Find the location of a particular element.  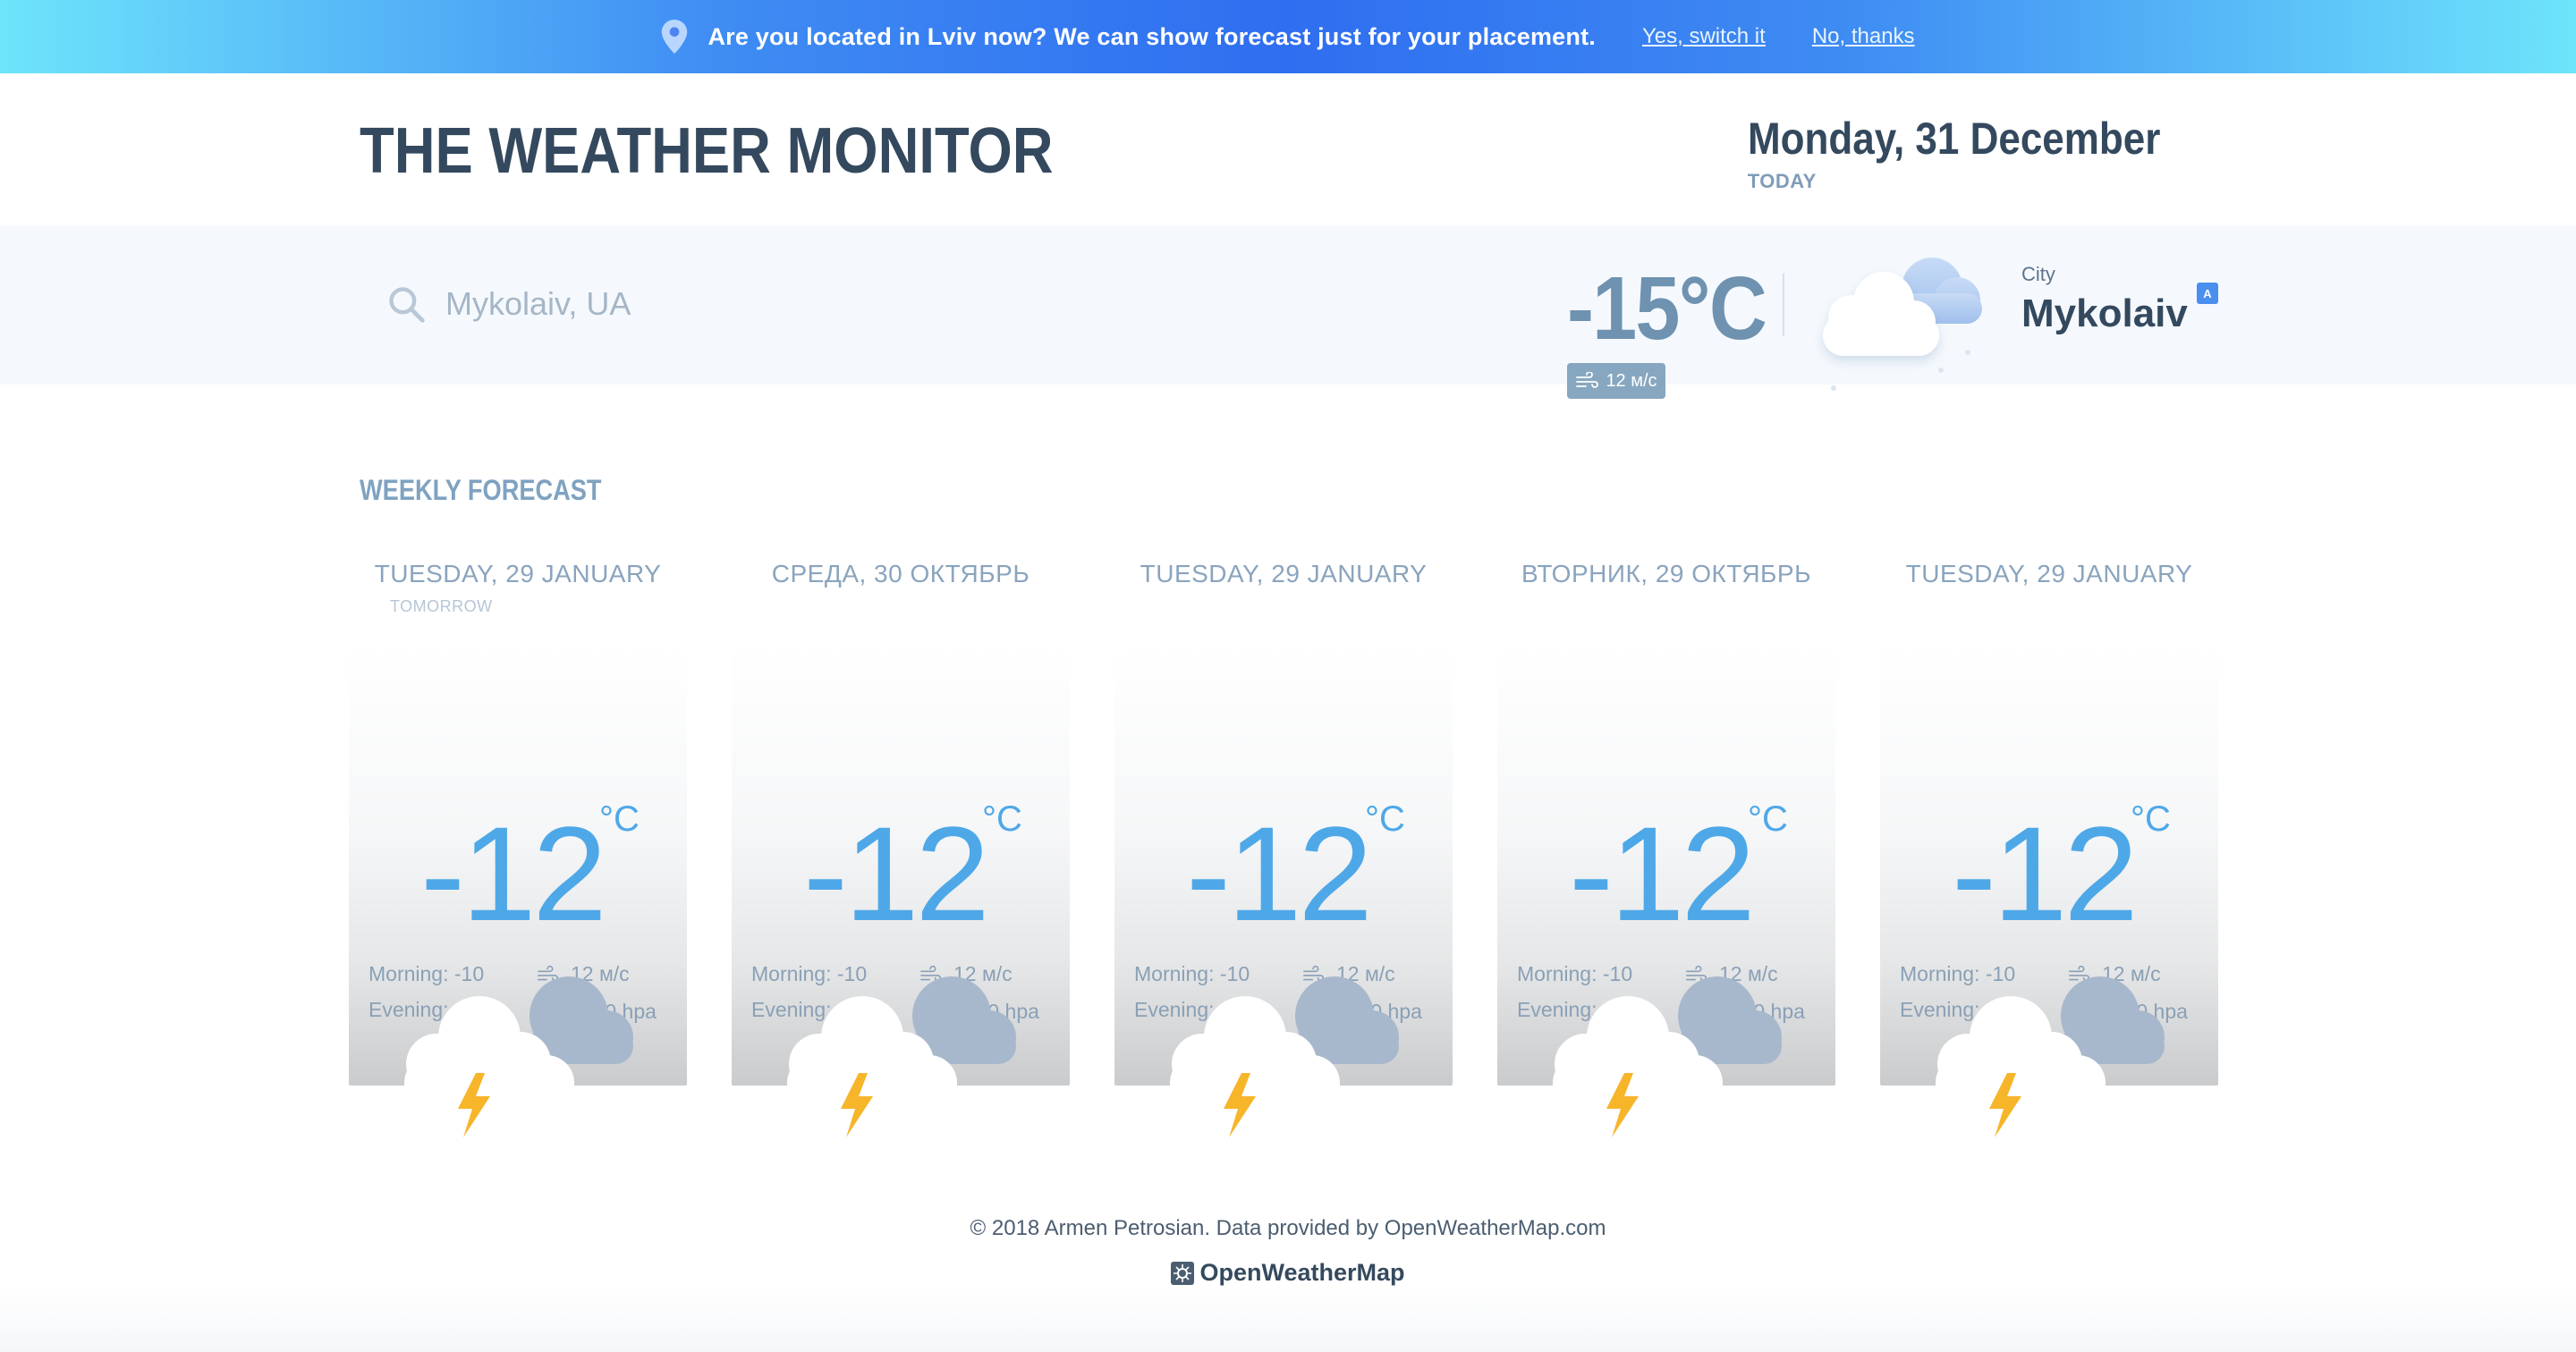

today-date: Monday, 31 December TODAY is located at coordinates (1982, 153).